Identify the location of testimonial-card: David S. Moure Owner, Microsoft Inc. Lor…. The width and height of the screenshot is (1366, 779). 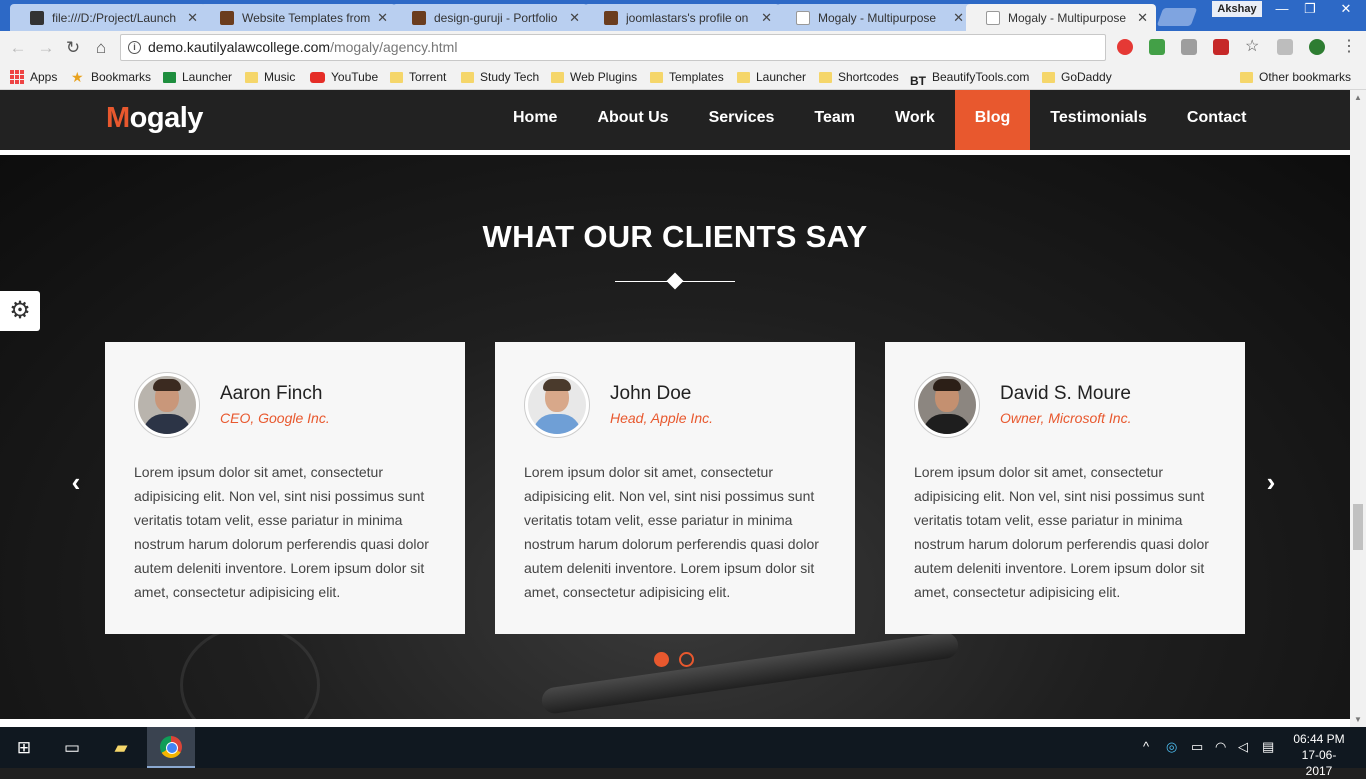
(1065, 488).